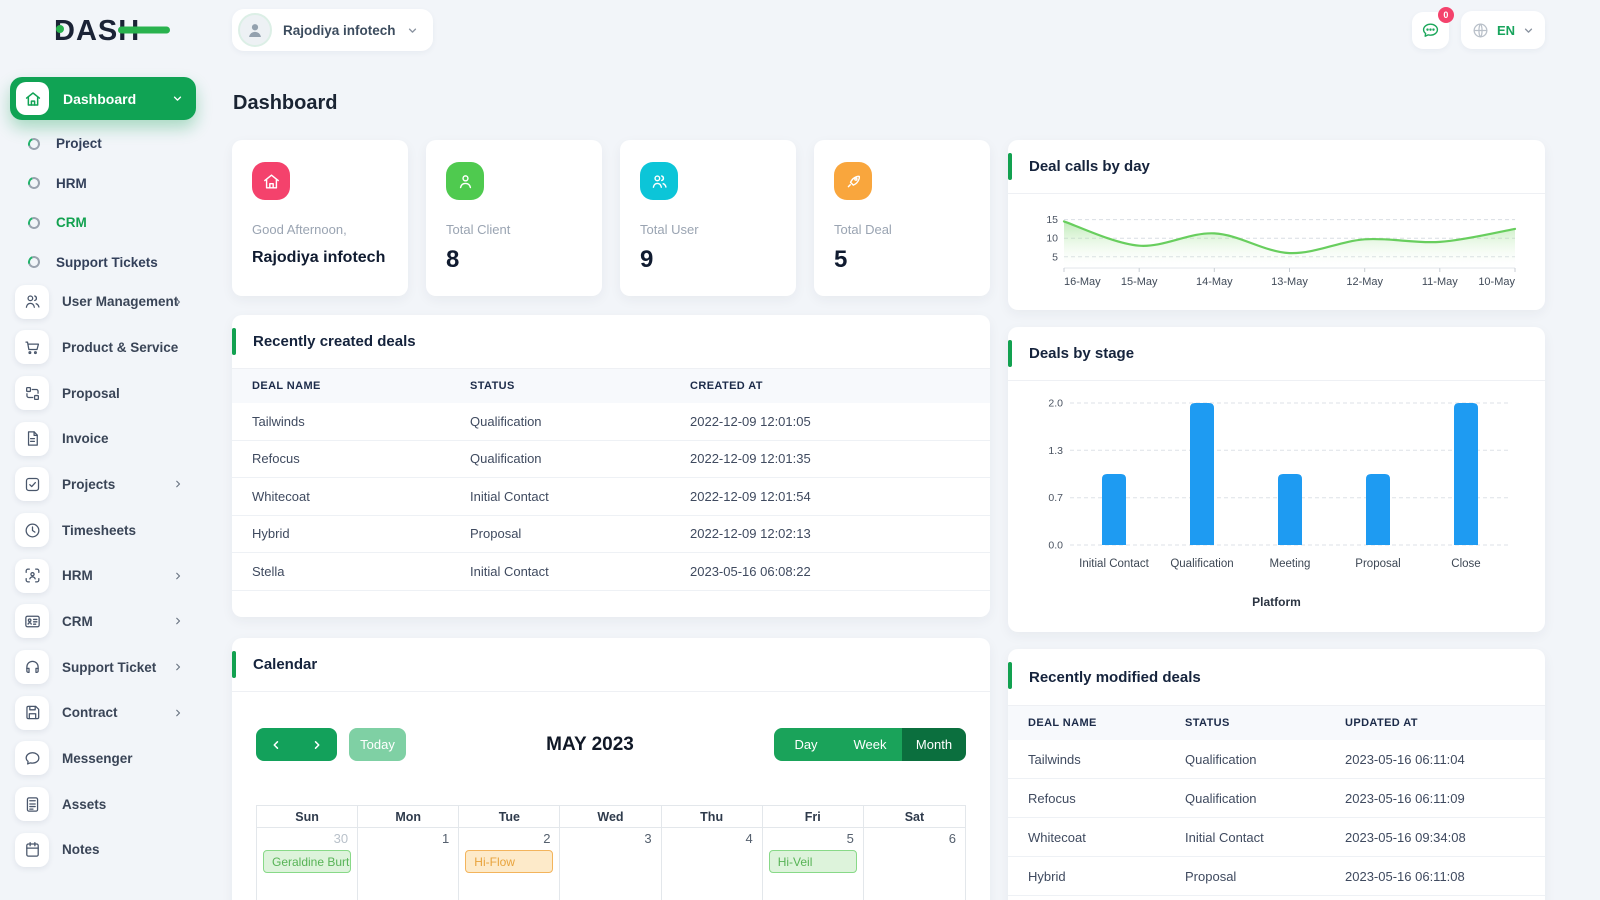 Image resolution: width=1600 pixels, height=900 pixels. I want to click on calendar-event: Hi-Veil, so click(812, 861).